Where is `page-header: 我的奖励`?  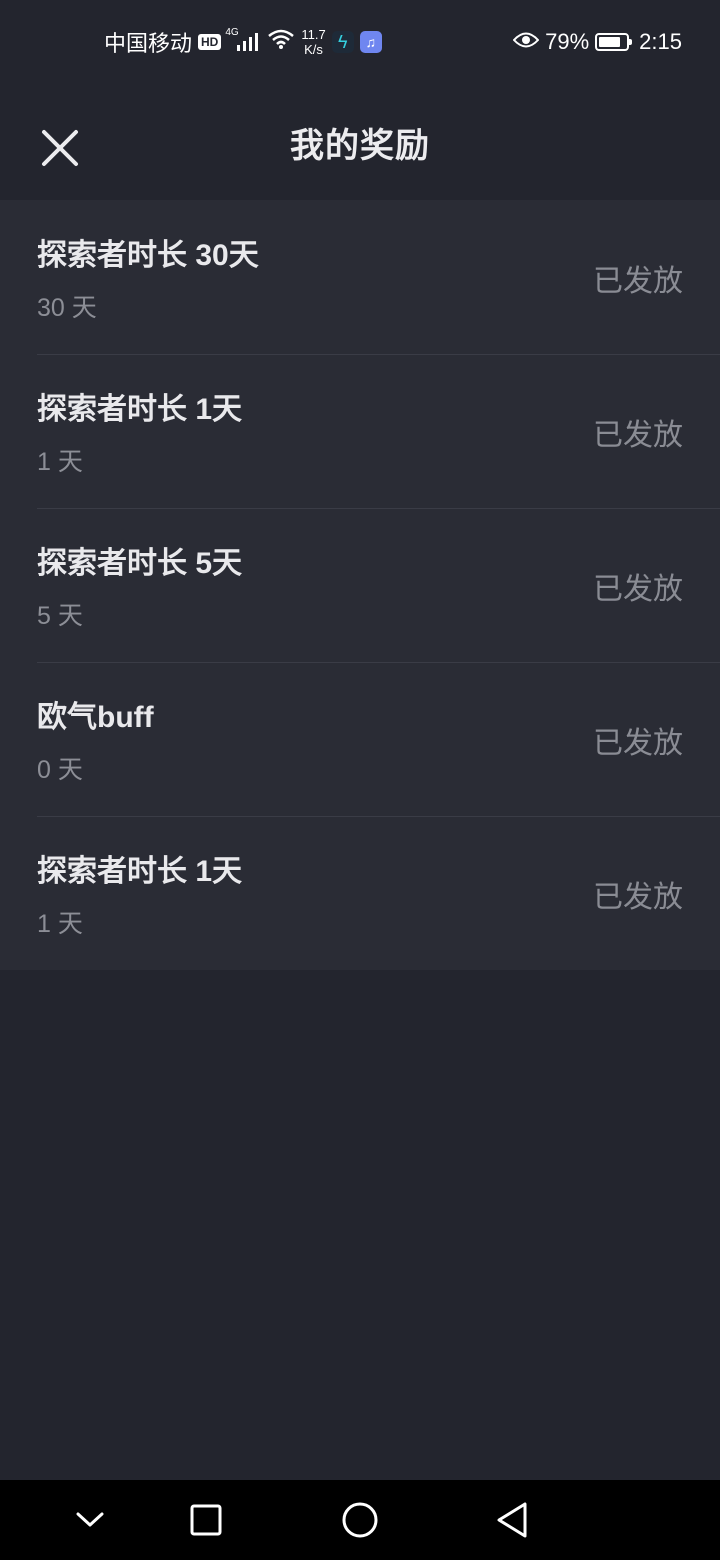 page-header: 我的奖励 is located at coordinates (360, 142).